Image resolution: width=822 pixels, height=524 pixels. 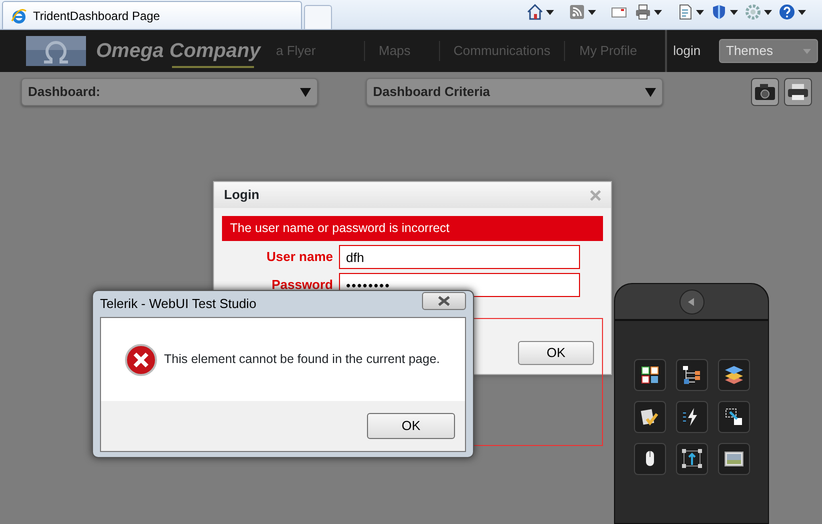 I want to click on error-text: This element cannot be found in the current page., so click(x=302, y=359).